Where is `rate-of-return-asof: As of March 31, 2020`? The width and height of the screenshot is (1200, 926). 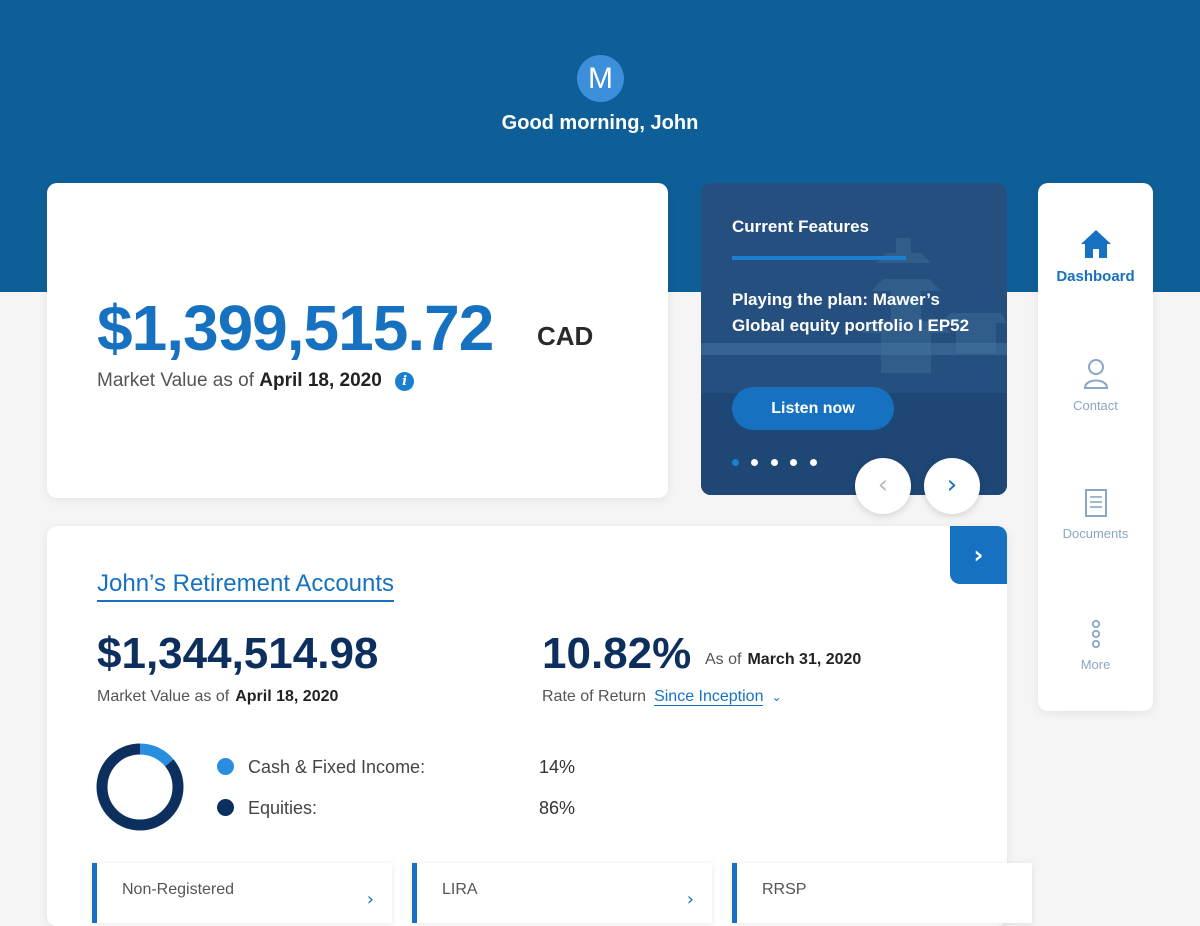
rate-of-return-asof: As of March 31, 2020 is located at coordinates (783, 660).